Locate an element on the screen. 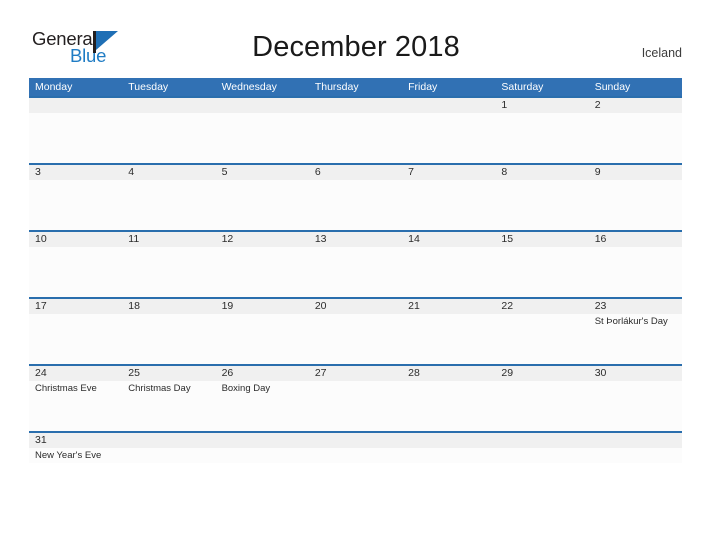 The image size is (712, 550). day-number: 7 is located at coordinates (411, 172).